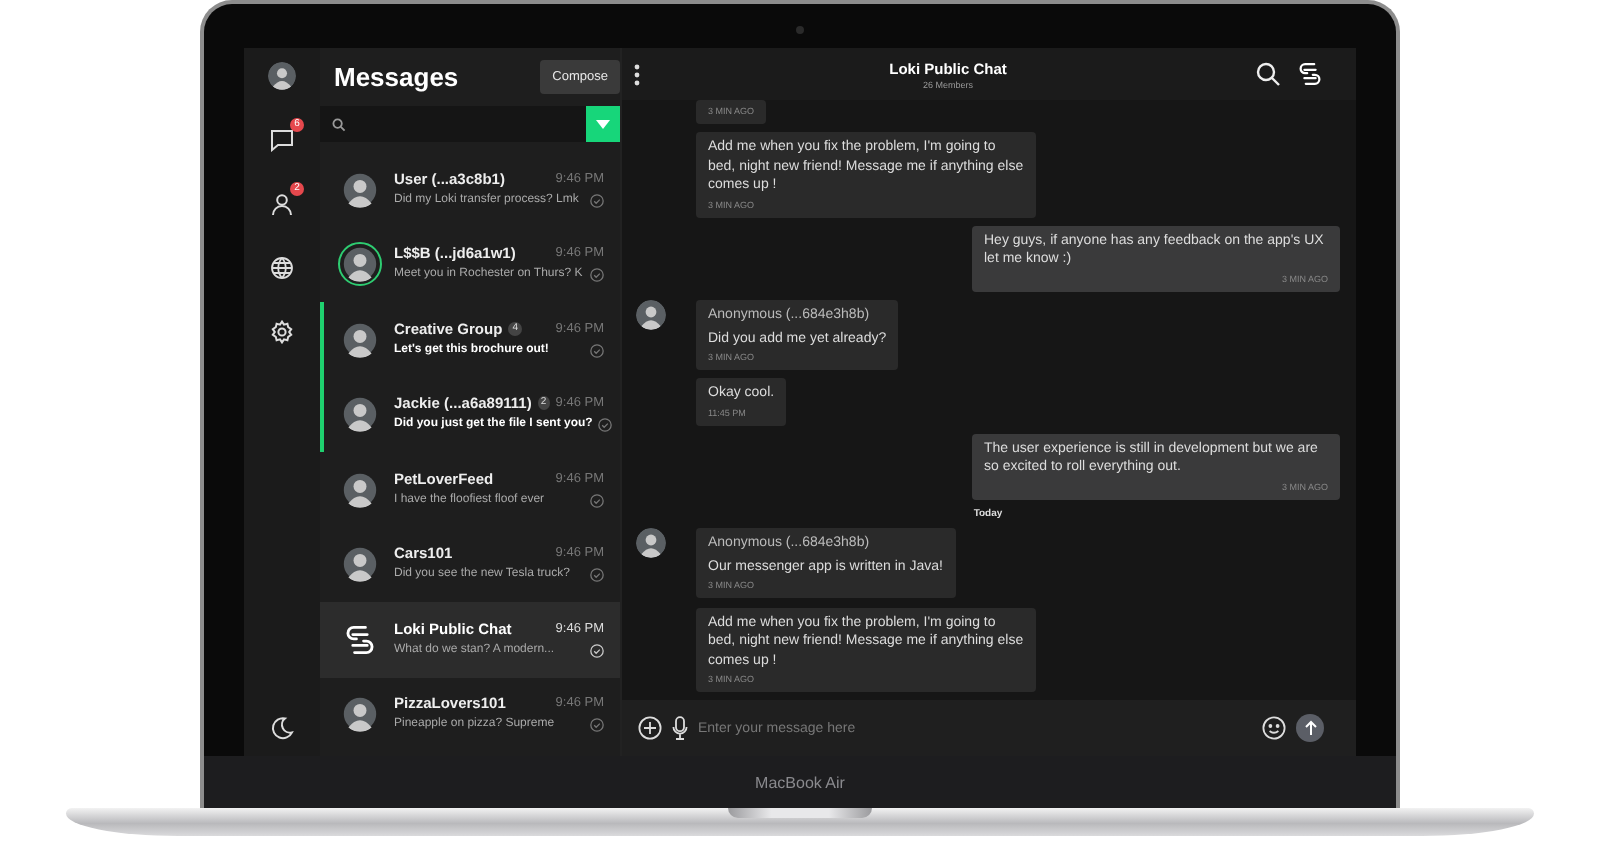 The image size is (1600, 858). I want to click on chat-icon, so click(282, 140).